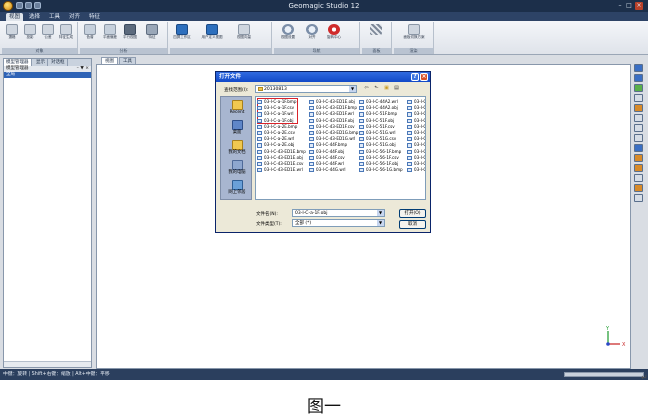  I want to click on file-name: 03-I-C-a-2E.csv, so click(279, 132).